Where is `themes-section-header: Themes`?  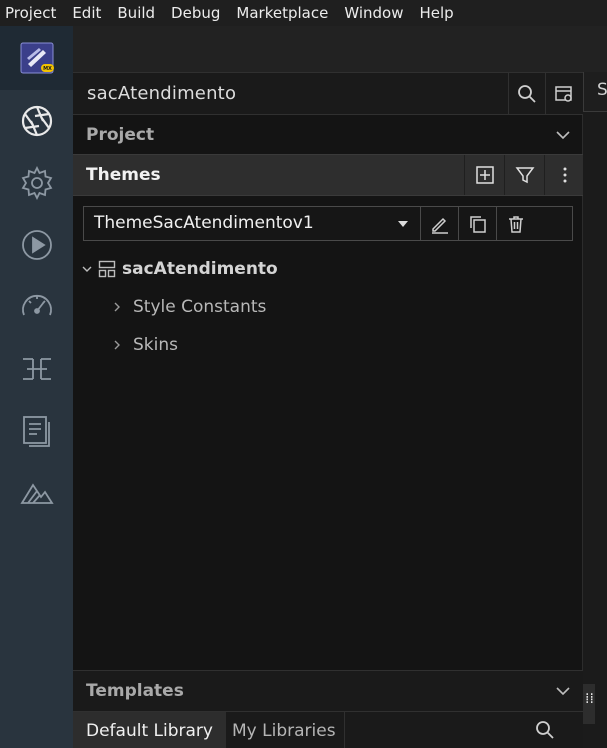 themes-section-header: Themes is located at coordinates (328, 175).